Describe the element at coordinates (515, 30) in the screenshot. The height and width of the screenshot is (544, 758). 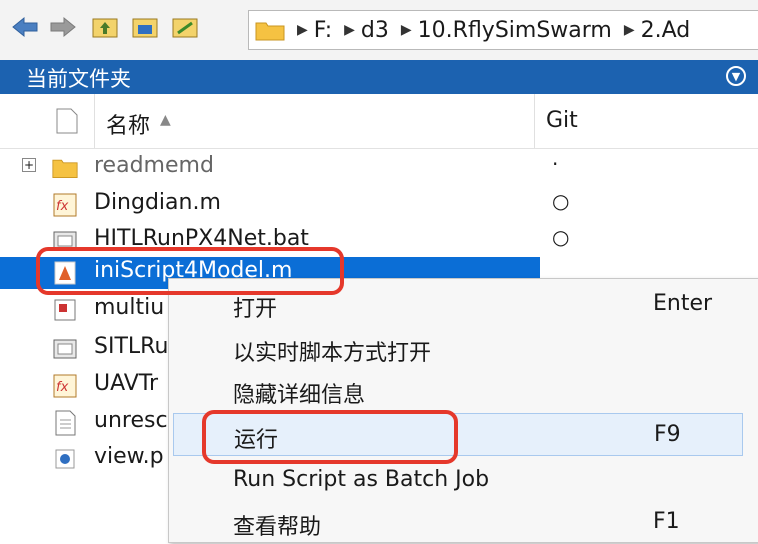
I see `breadcrumb-item: 10.RflySimSwarm` at that location.